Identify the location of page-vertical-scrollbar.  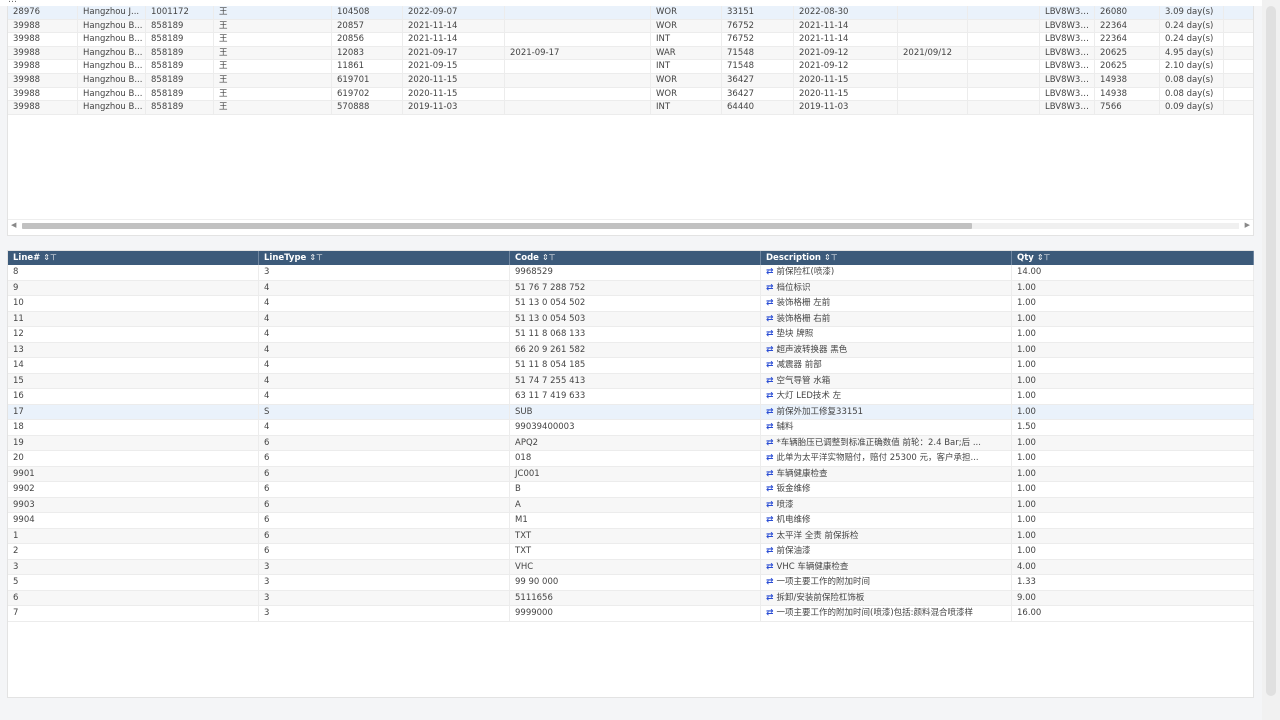
(1271, 360).